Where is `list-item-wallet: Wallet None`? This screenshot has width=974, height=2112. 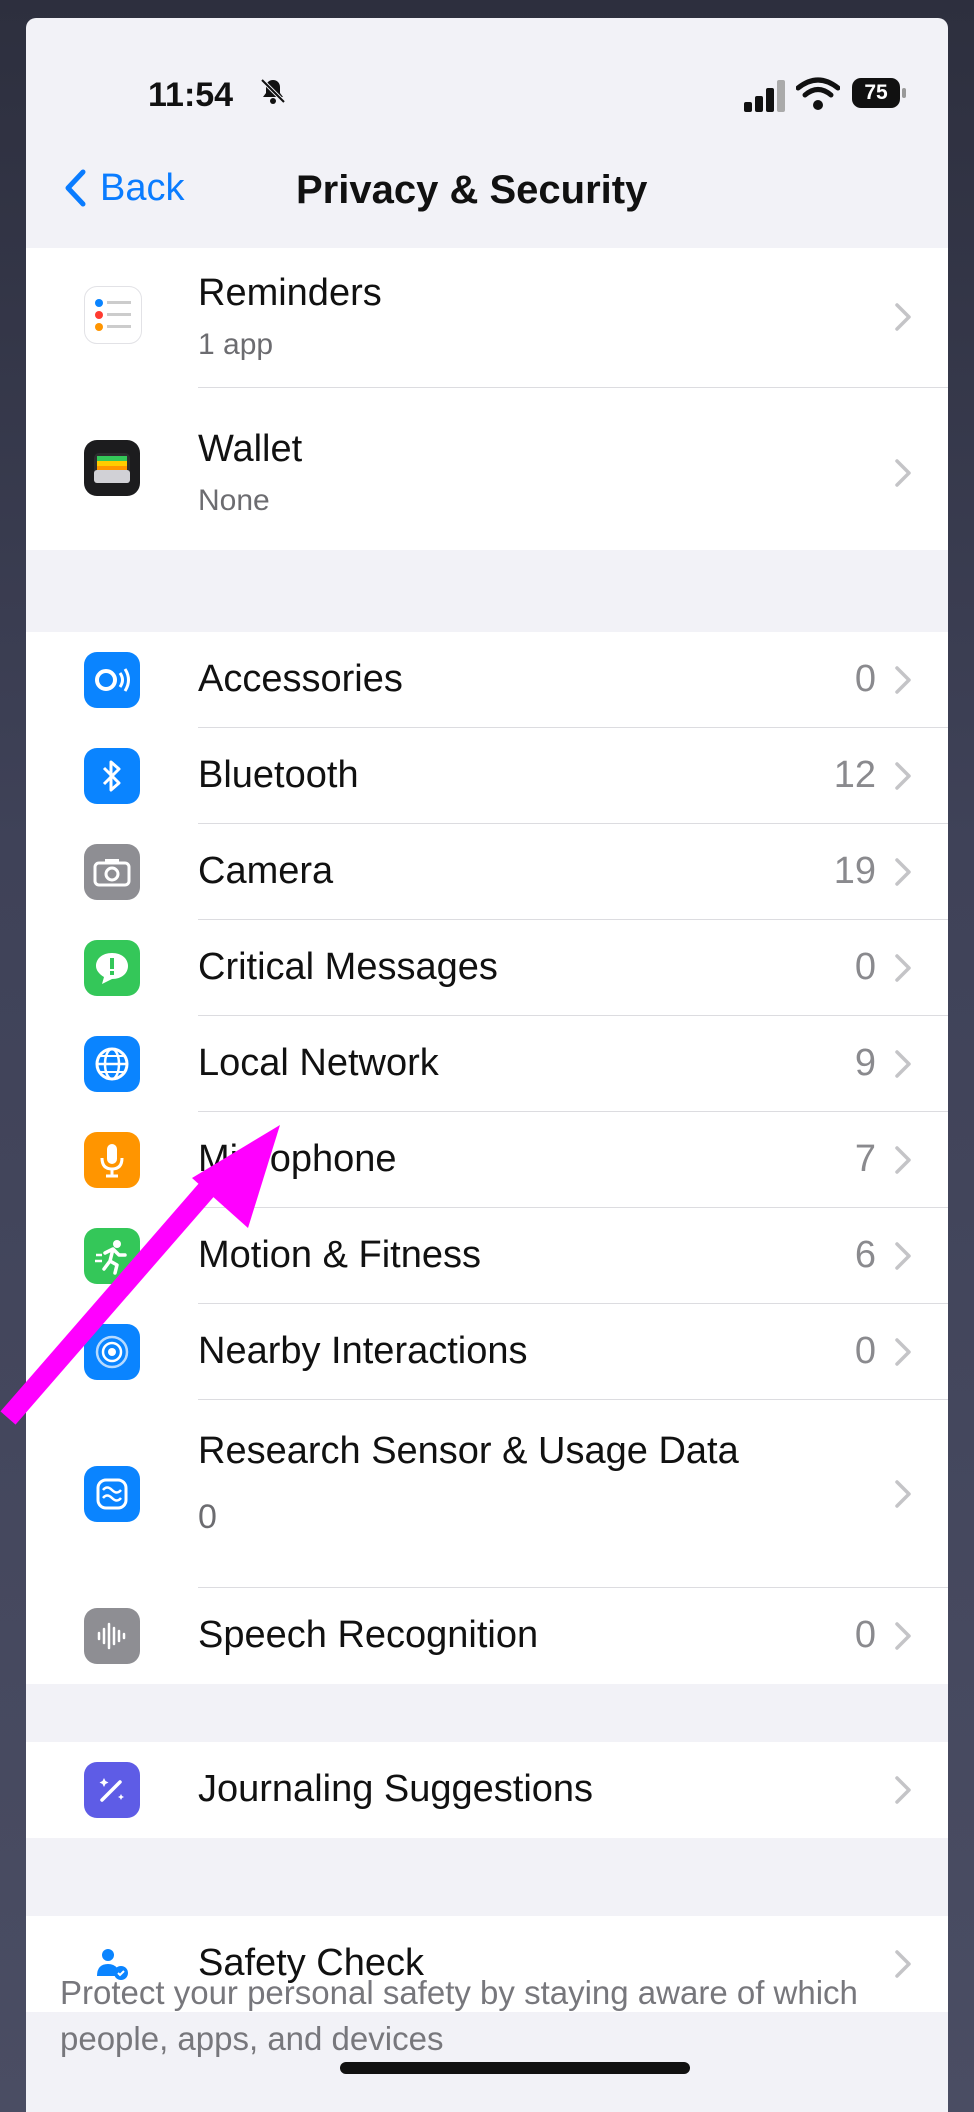
list-item-wallet: Wallet None is located at coordinates (487, 469).